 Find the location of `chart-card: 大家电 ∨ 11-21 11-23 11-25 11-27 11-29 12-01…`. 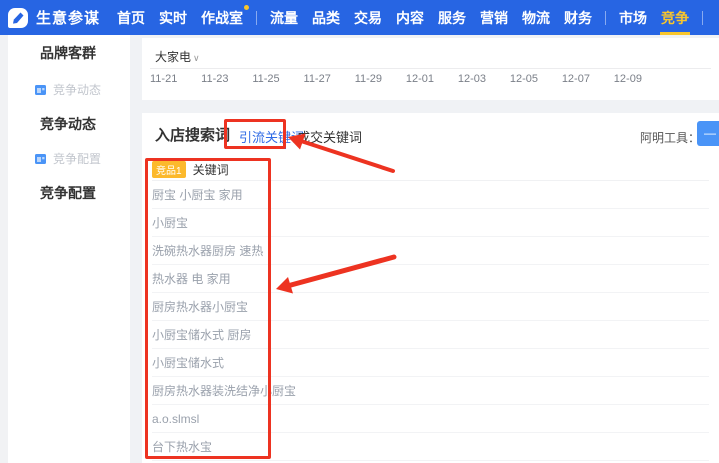

chart-card: 大家电 ∨ 11-21 11-23 11-25 11-27 11-29 12-01… is located at coordinates (430, 69).